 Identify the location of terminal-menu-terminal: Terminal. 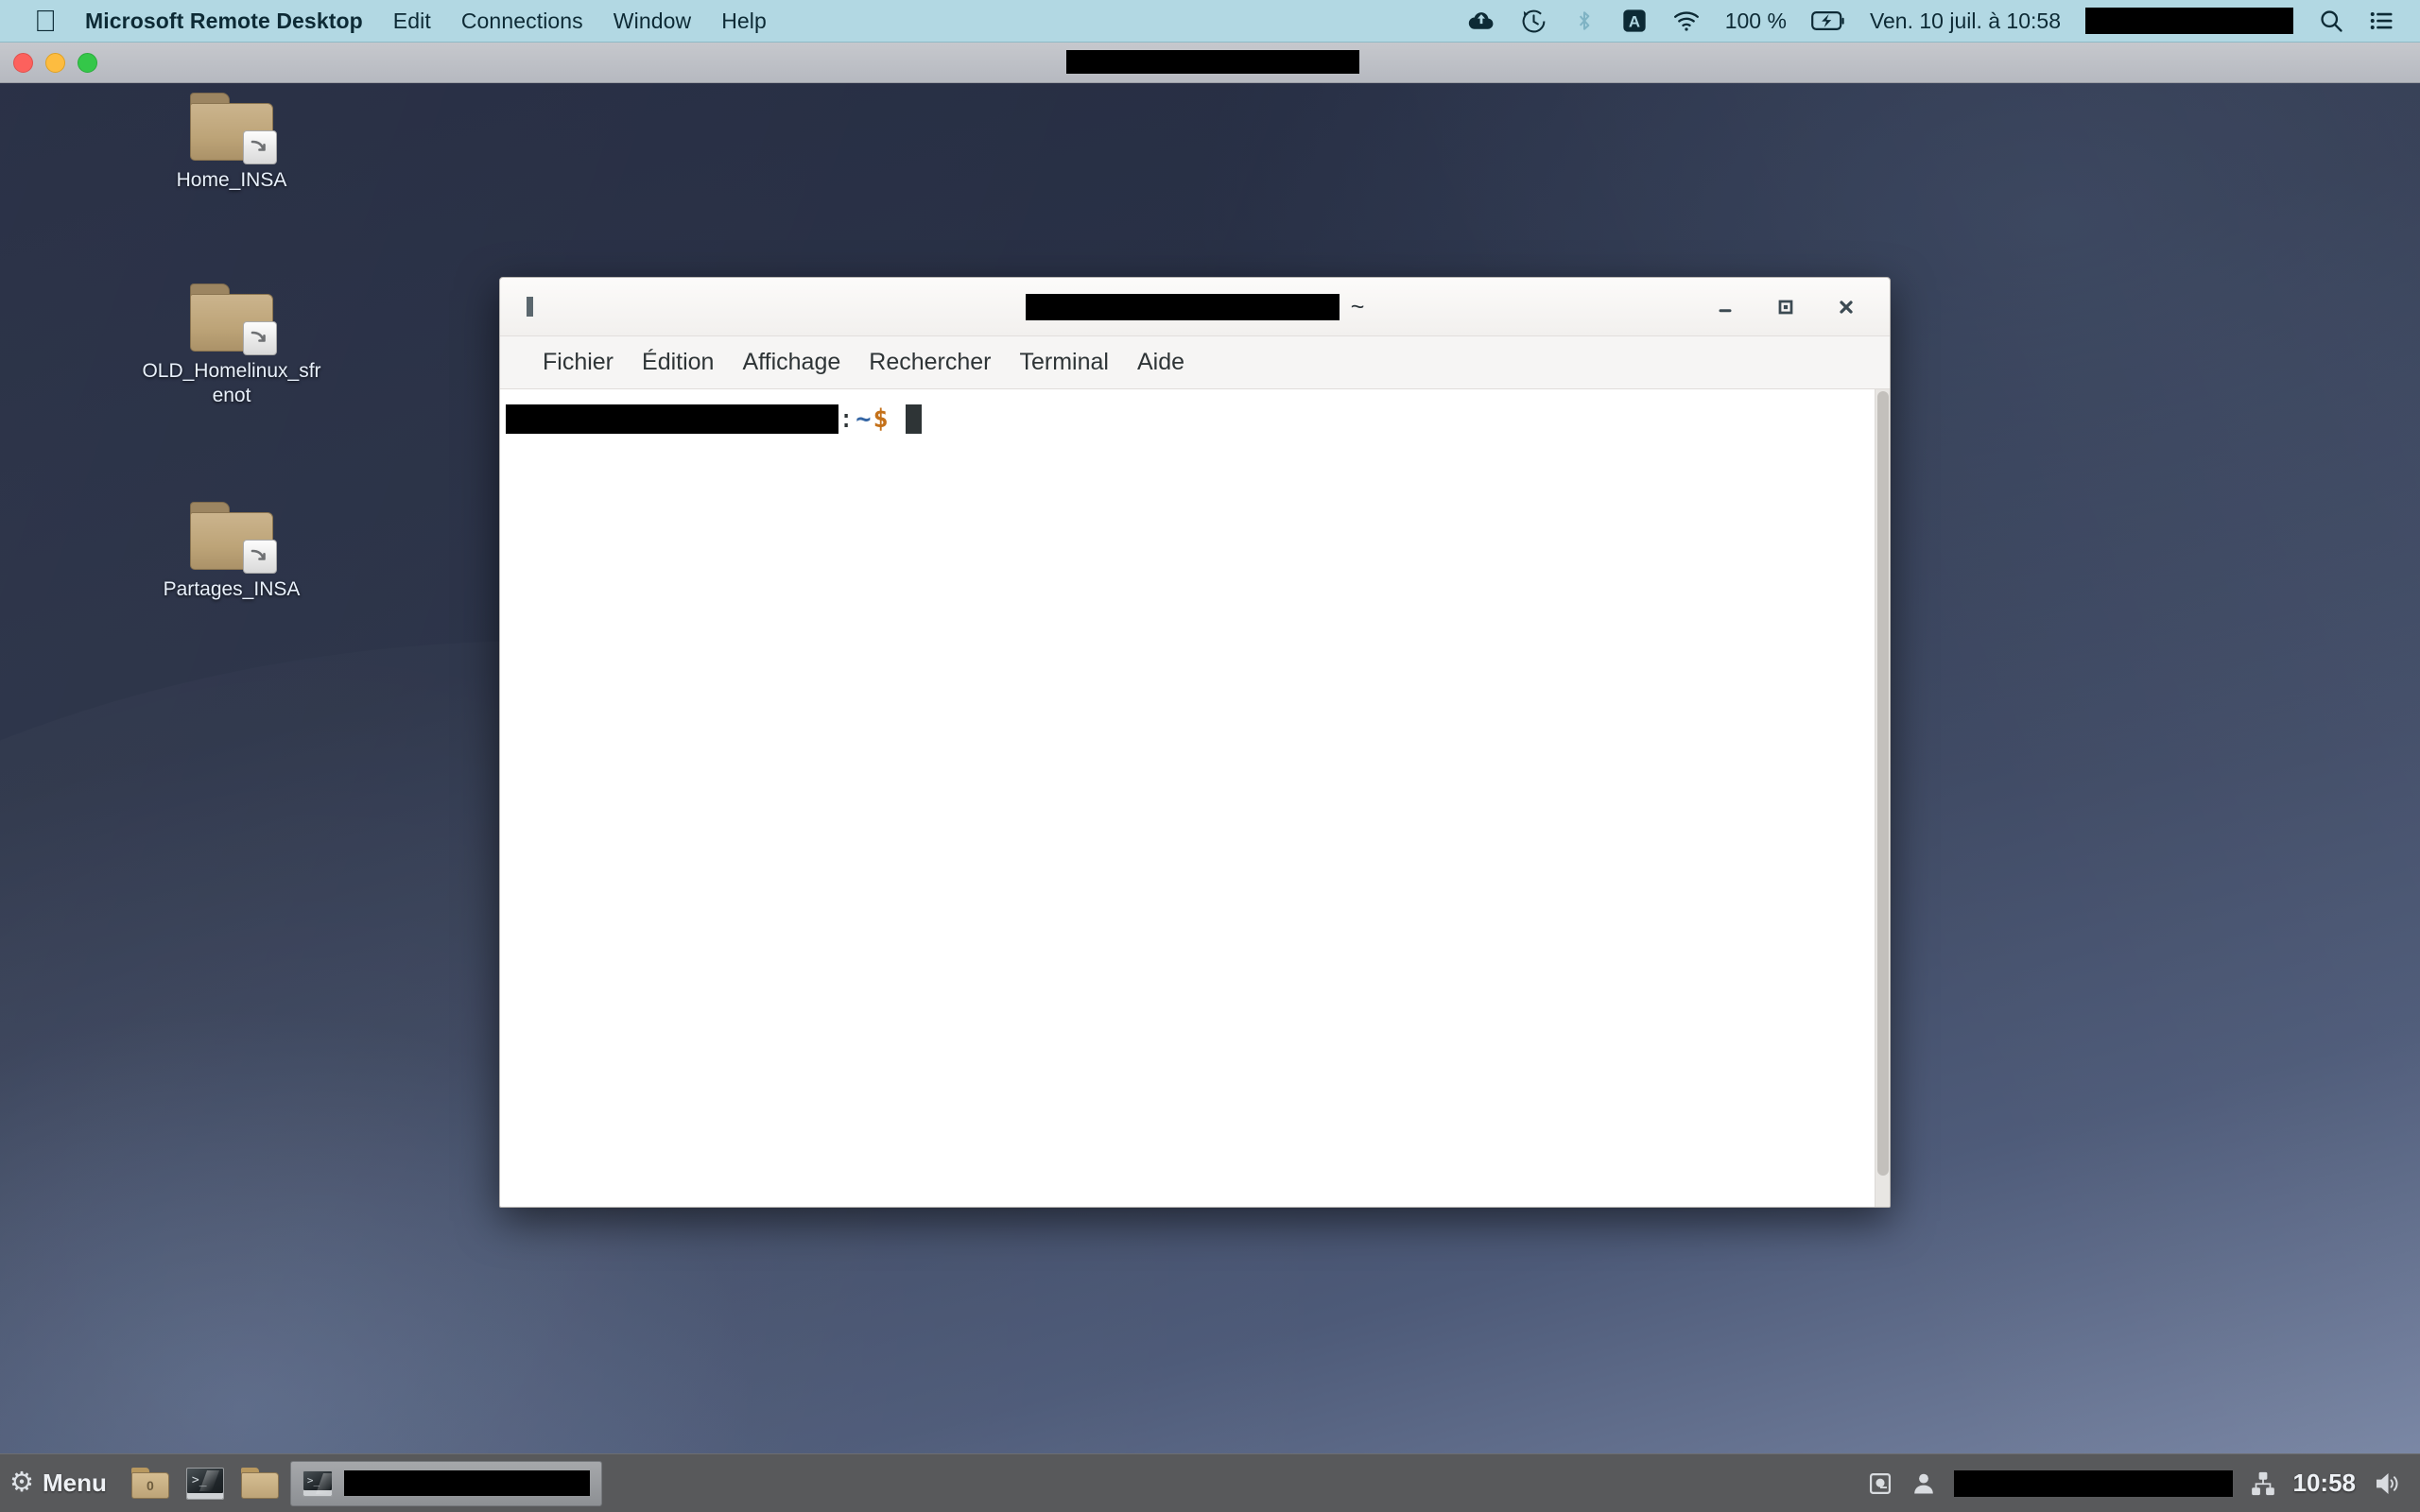
(1064, 362).